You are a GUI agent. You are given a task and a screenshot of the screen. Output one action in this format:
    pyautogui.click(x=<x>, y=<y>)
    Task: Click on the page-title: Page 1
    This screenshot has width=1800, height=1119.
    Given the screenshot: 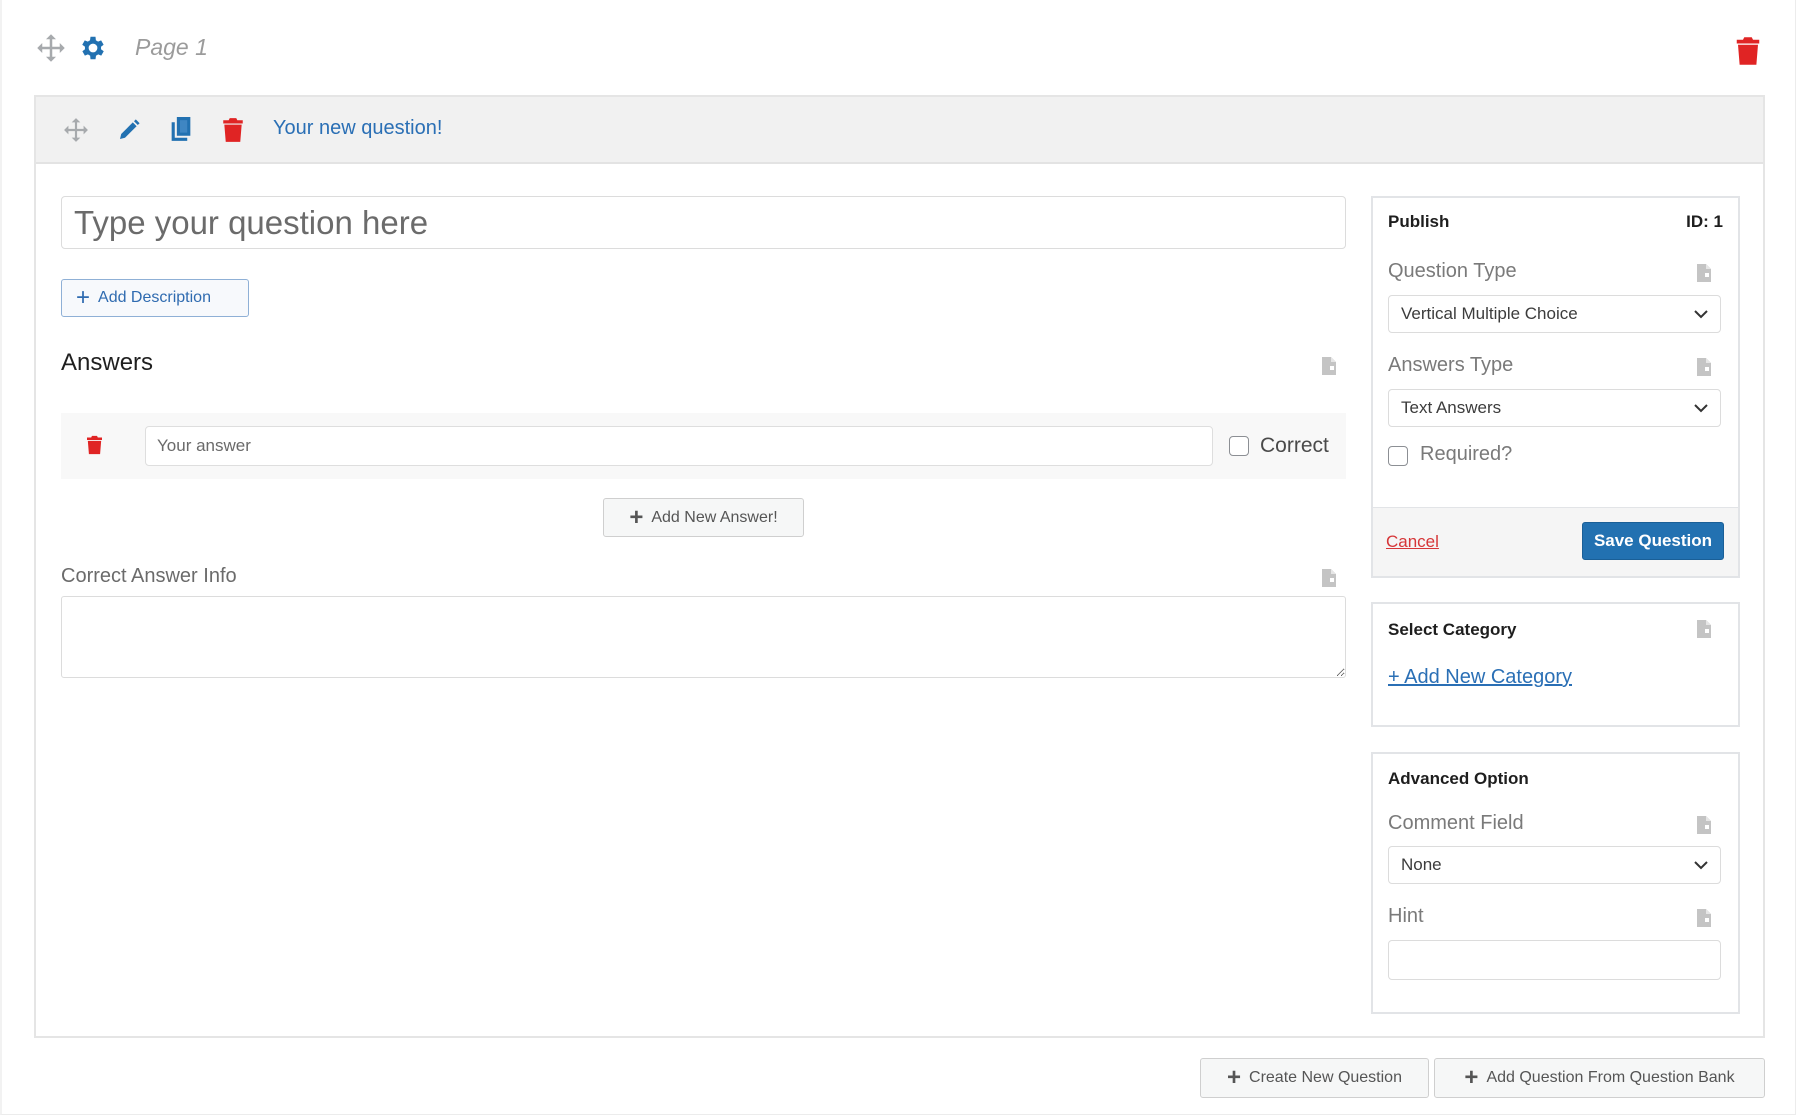 What is the action you would take?
    pyautogui.click(x=171, y=47)
    